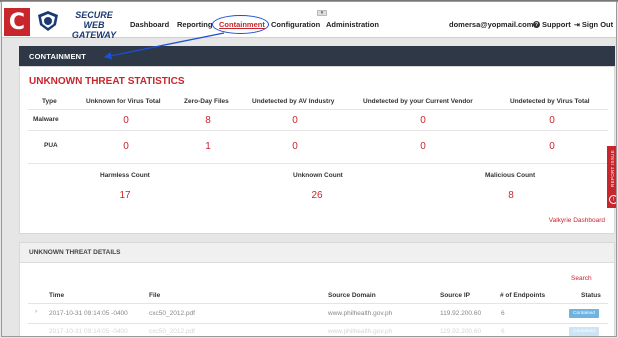 The image size is (618, 338). What do you see at coordinates (208, 120) in the screenshot?
I see `malware-zero-day: 8` at bounding box center [208, 120].